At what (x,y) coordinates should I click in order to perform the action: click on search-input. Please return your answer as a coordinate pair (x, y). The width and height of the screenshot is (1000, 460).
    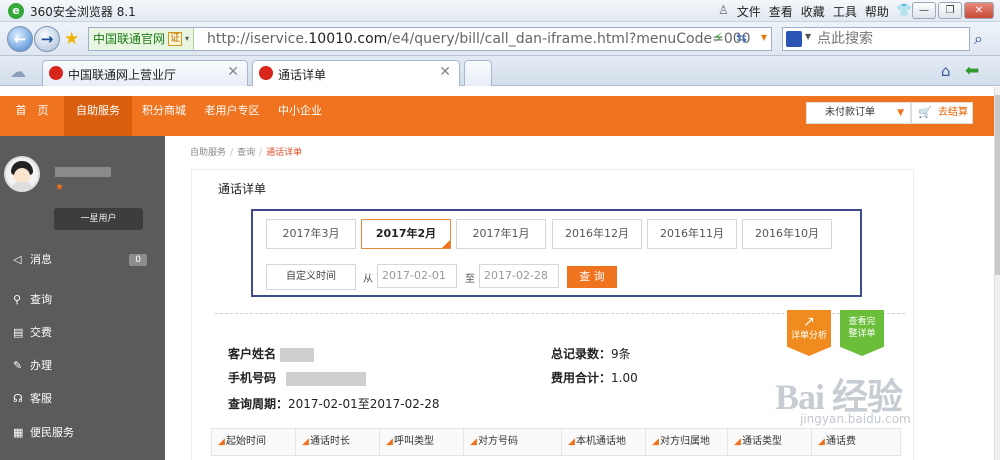
    Looking at the image, I should click on (877, 39).